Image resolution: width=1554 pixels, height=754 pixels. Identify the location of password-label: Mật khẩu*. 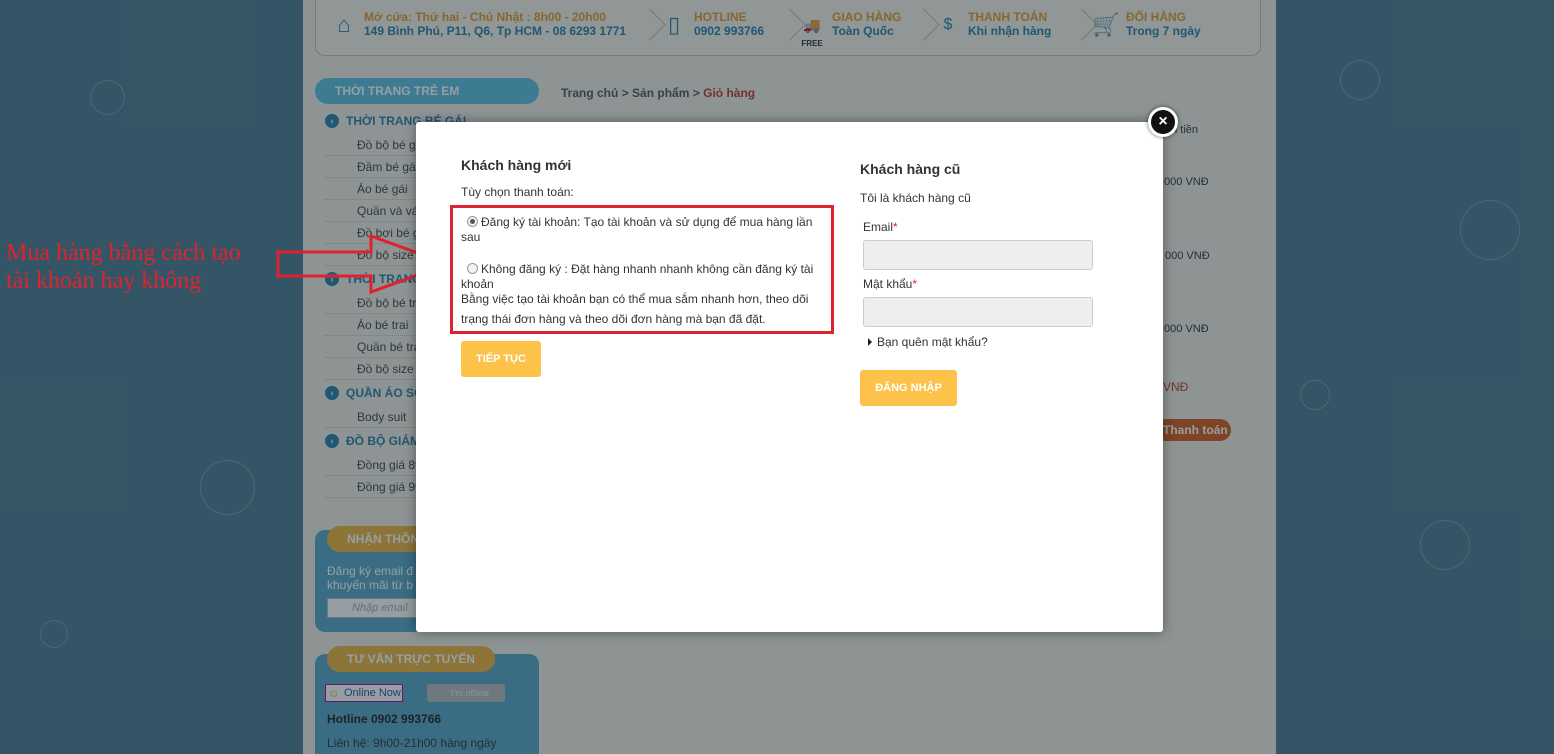
(890, 284).